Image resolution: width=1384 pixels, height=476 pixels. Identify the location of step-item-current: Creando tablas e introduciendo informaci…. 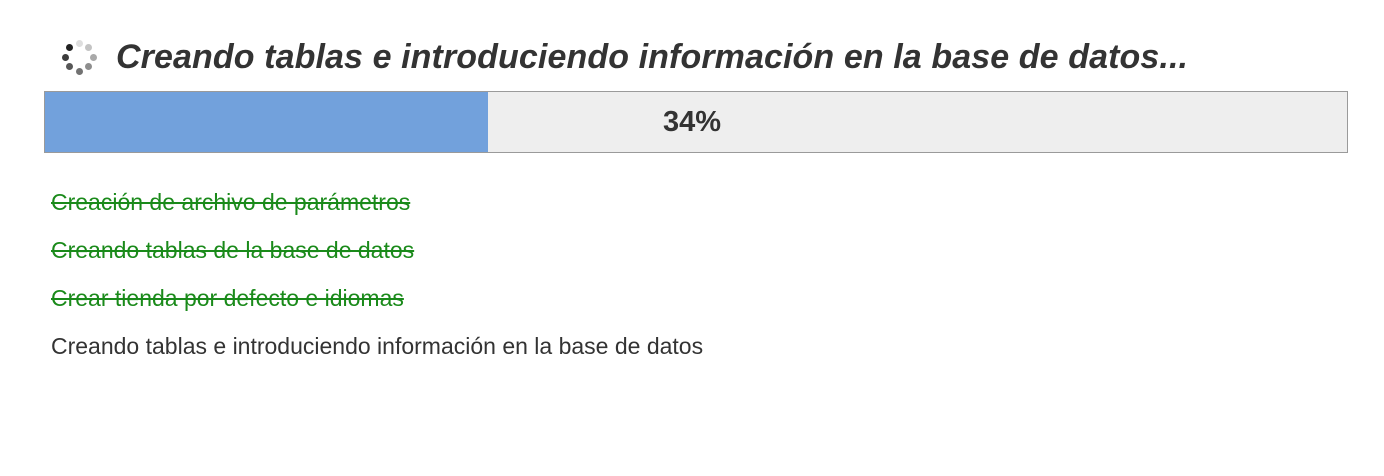
(377, 346).